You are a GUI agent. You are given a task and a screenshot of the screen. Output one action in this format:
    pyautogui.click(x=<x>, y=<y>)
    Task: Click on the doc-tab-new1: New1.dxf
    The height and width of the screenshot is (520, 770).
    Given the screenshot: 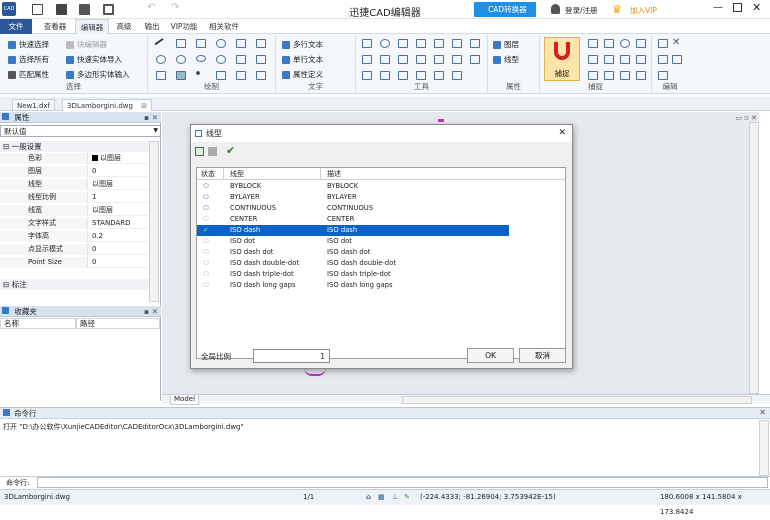 What is the action you would take?
    pyautogui.click(x=33, y=105)
    